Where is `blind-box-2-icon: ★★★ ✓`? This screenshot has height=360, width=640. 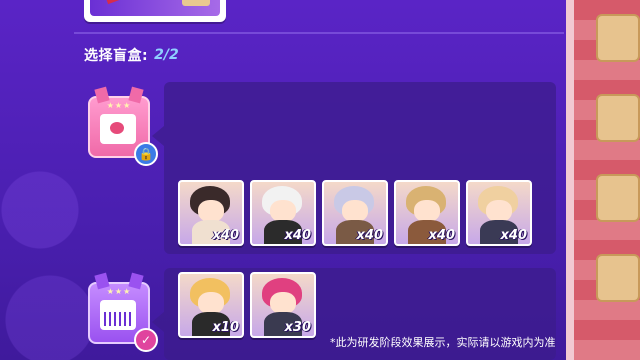 blind-box-2-icon: ★★★ ✓ is located at coordinates (123, 312).